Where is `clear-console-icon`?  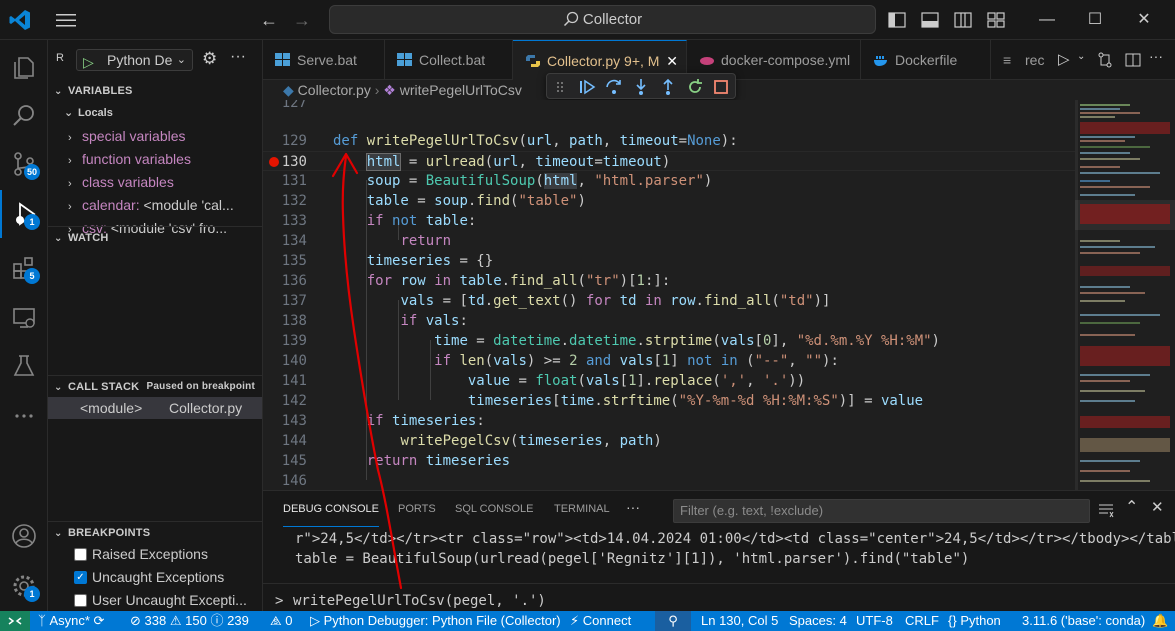 clear-console-icon is located at coordinates (1106, 510).